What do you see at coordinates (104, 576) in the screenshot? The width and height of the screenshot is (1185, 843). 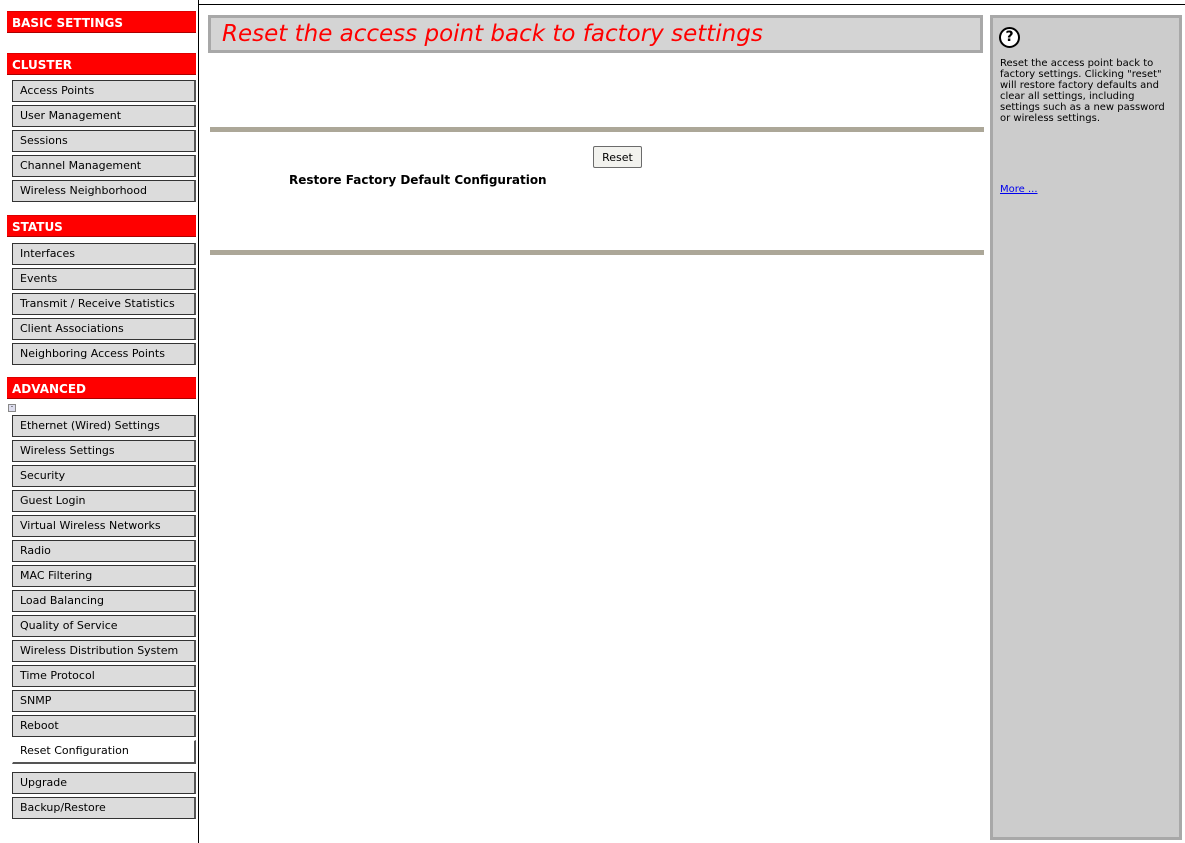 I see `nav-item-mac-filtering: MAC Filtering` at bounding box center [104, 576].